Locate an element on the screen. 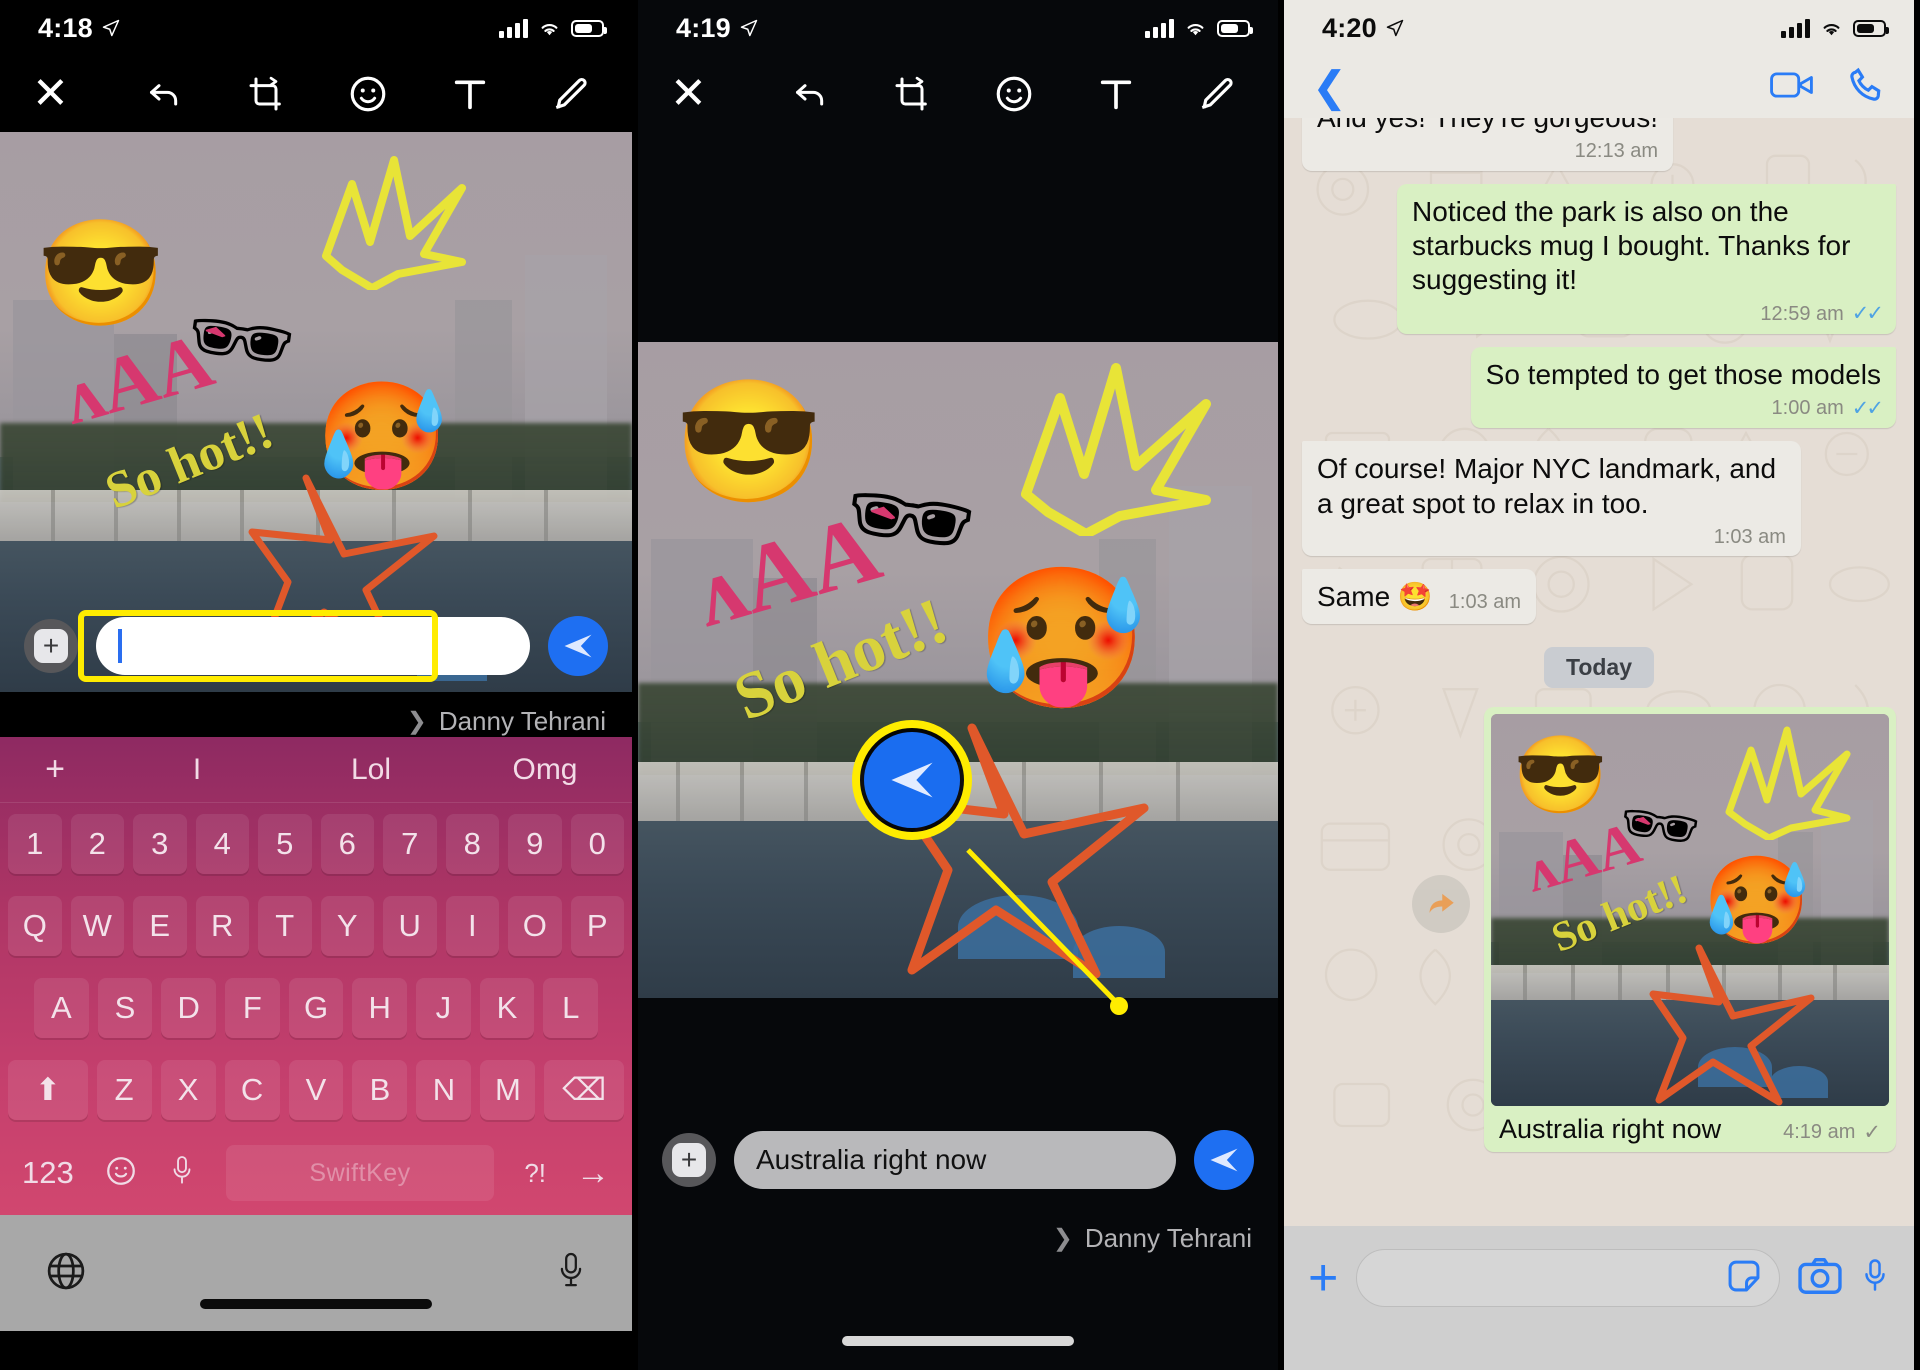 This screenshot has height=1370, width=1920. key-8: 8 is located at coordinates (472, 844).